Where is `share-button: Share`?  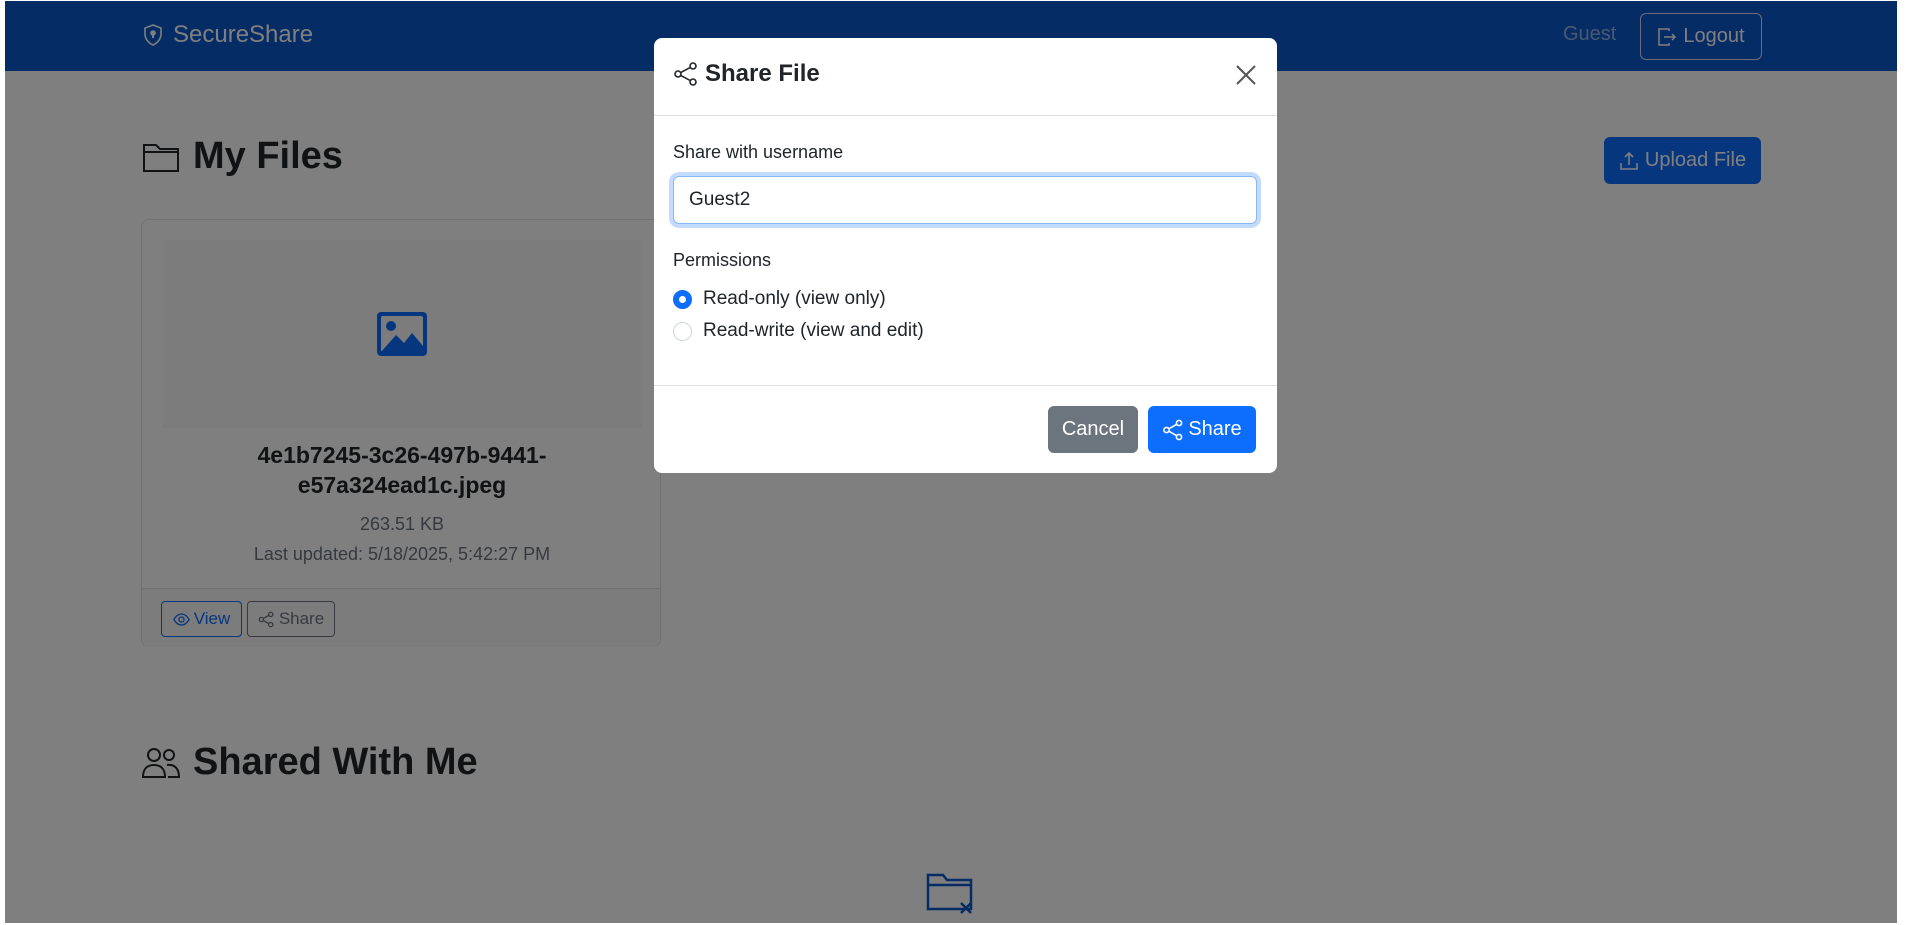
share-button: Share is located at coordinates (1202, 429).